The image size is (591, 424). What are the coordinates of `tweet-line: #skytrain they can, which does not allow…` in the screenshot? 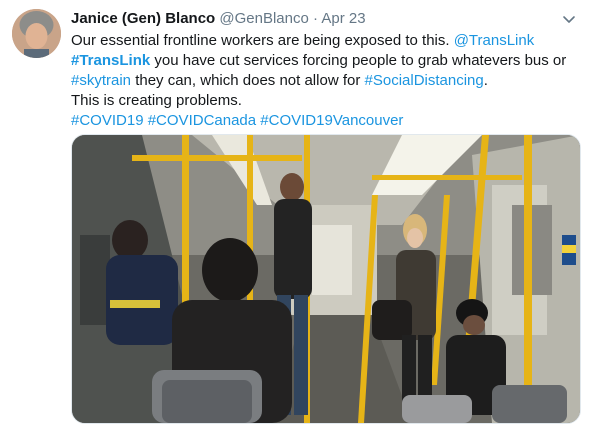 It's located at (323, 81).